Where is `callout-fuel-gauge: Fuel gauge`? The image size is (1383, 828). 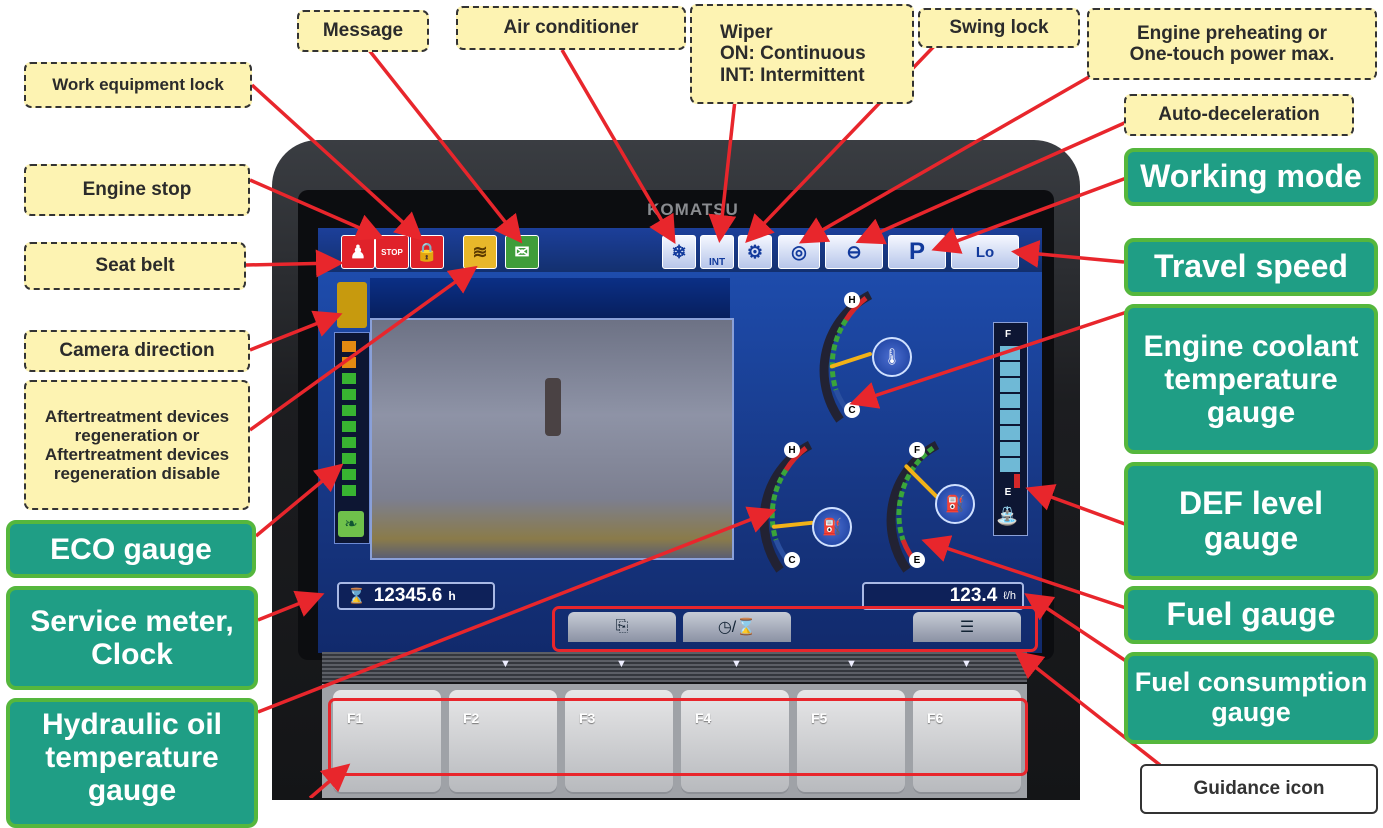 callout-fuel-gauge: Fuel gauge is located at coordinates (1251, 615).